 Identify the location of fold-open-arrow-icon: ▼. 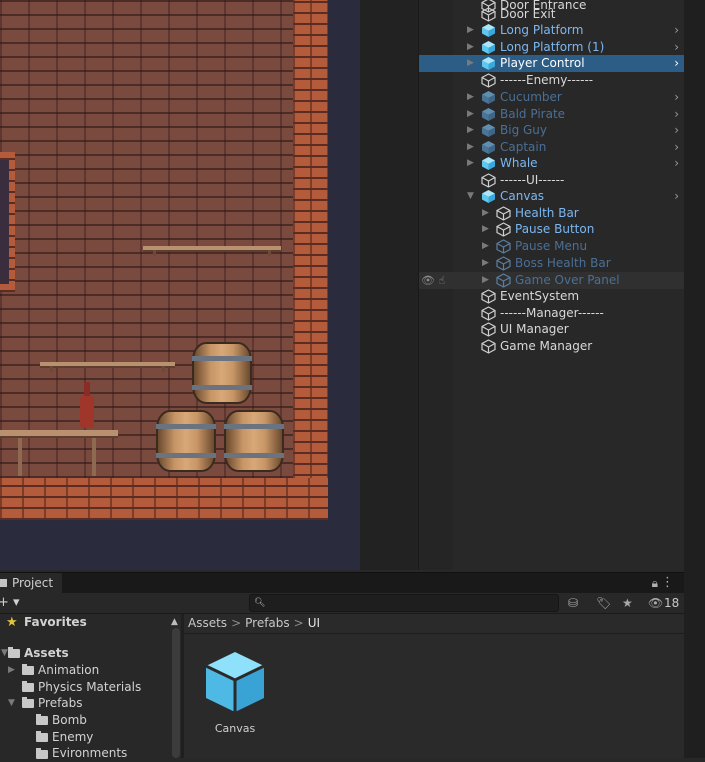
(472, 196).